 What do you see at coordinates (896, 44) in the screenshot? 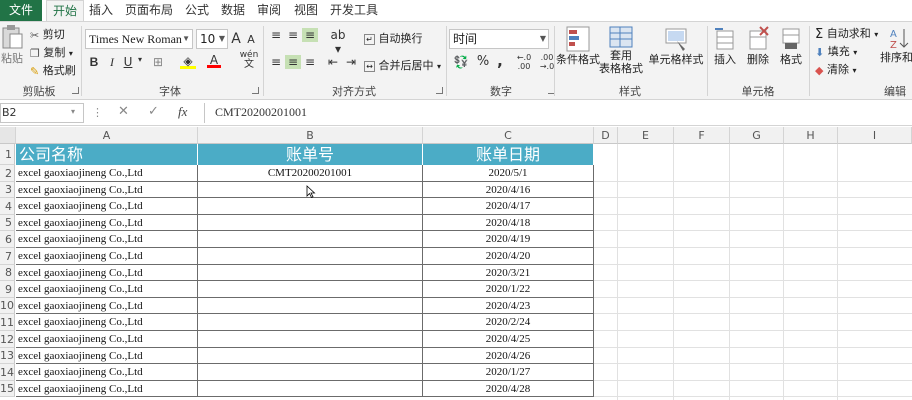
I see `sort-filter-button: AZ 排序和` at bounding box center [896, 44].